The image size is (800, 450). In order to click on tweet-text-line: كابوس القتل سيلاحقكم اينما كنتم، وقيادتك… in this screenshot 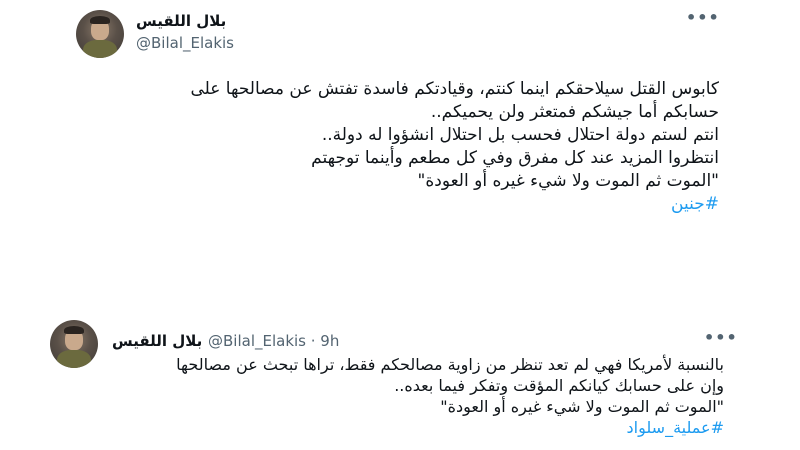, I will do `click(454, 89)`.